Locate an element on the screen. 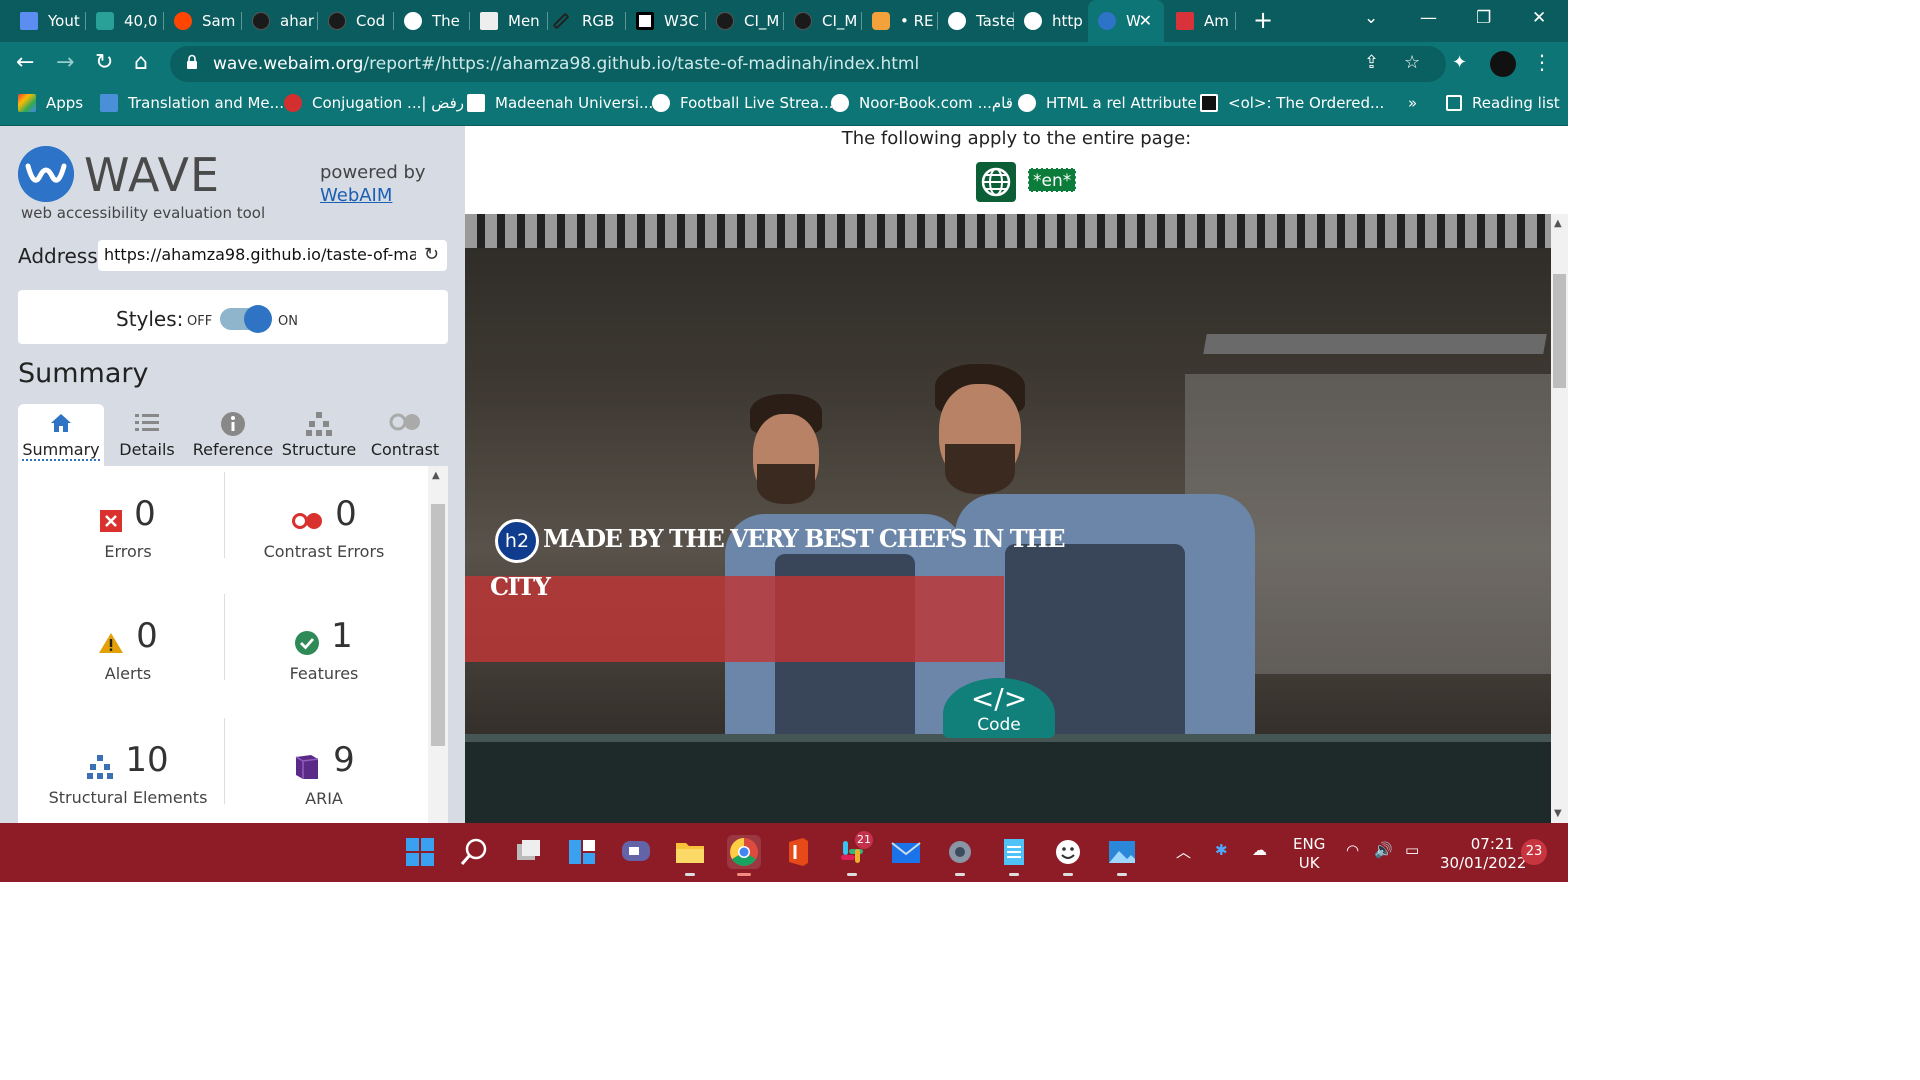  refresh-icon: ↻ is located at coordinates (431, 254).